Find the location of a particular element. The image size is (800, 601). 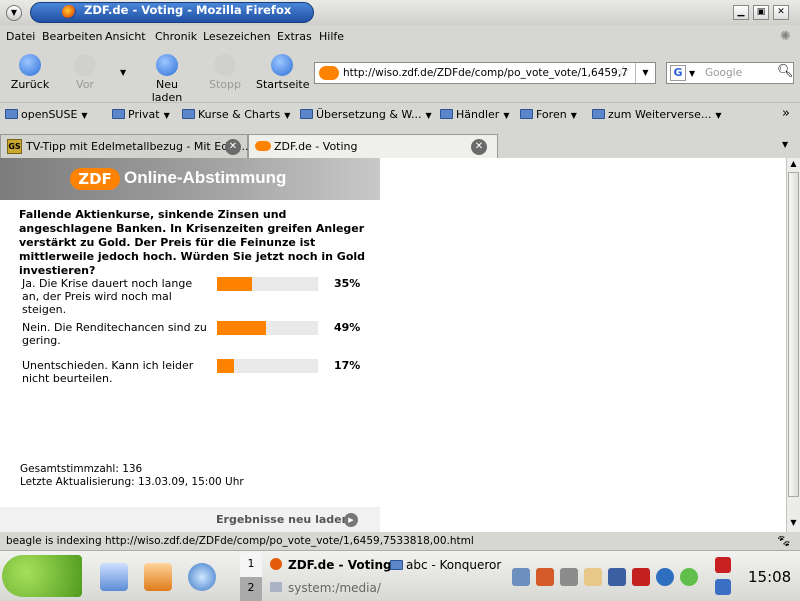

arrow-right-icon: ▶ is located at coordinates (351, 520).